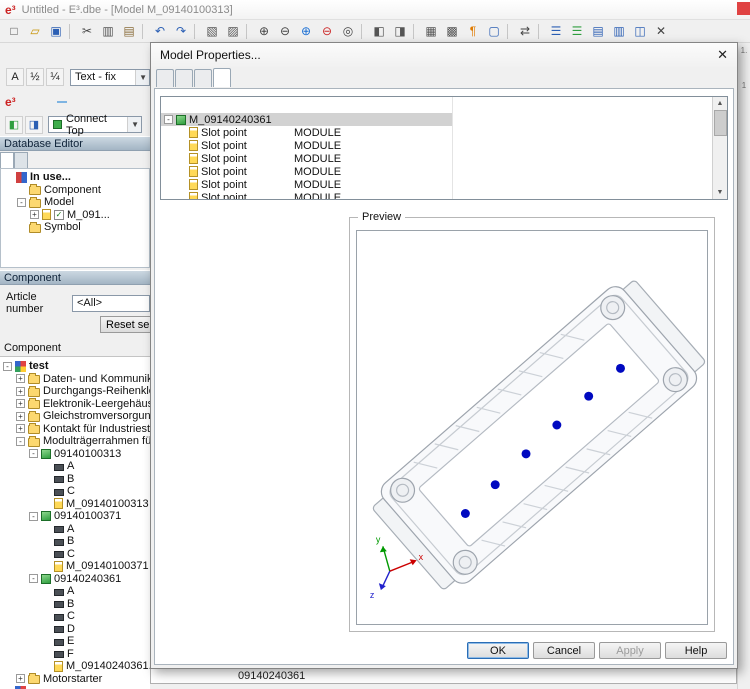 This screenshot has width=750, height=689. Describe the element at coordinates (165, 78) in the screenshot. I see `dialog-tab-model` at that location.